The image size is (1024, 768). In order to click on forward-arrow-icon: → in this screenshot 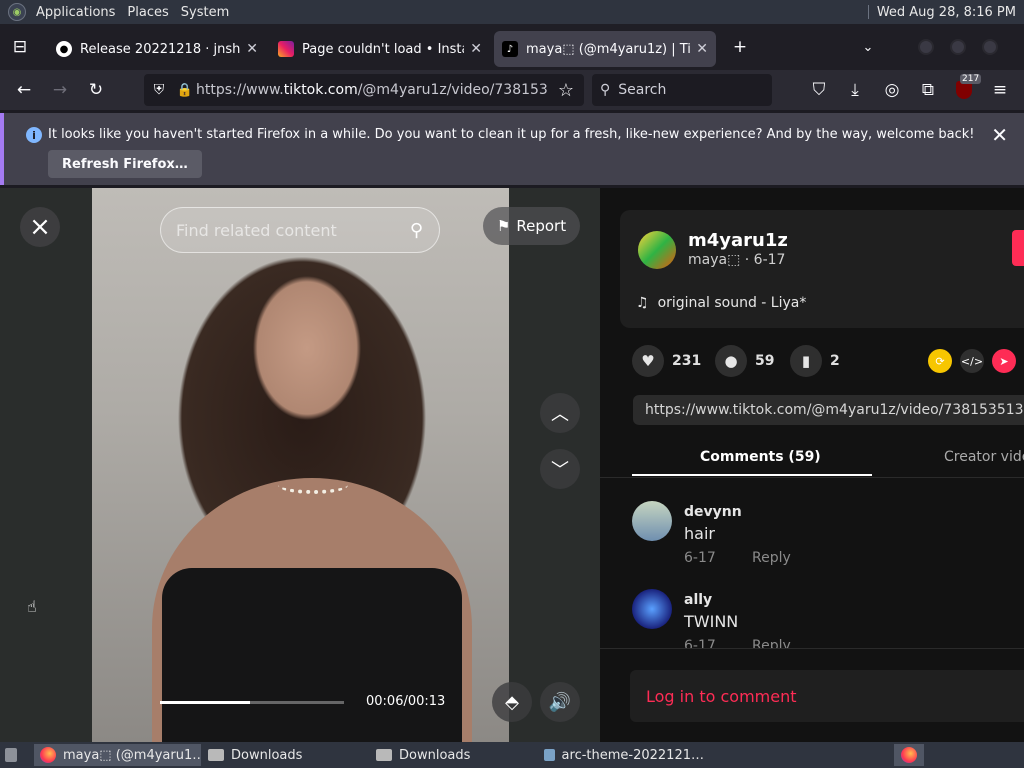, I will do `click(60, 90)`.